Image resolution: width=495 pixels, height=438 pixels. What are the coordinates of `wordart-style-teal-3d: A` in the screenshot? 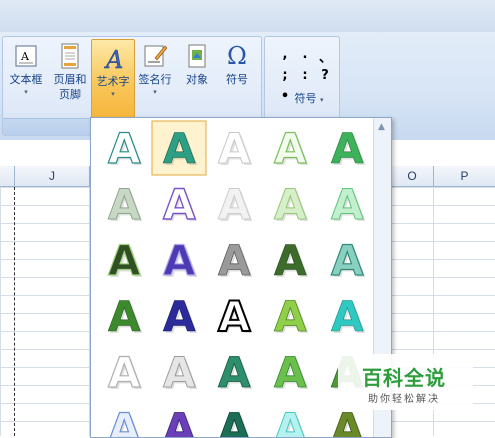 It's located at (347, 260).